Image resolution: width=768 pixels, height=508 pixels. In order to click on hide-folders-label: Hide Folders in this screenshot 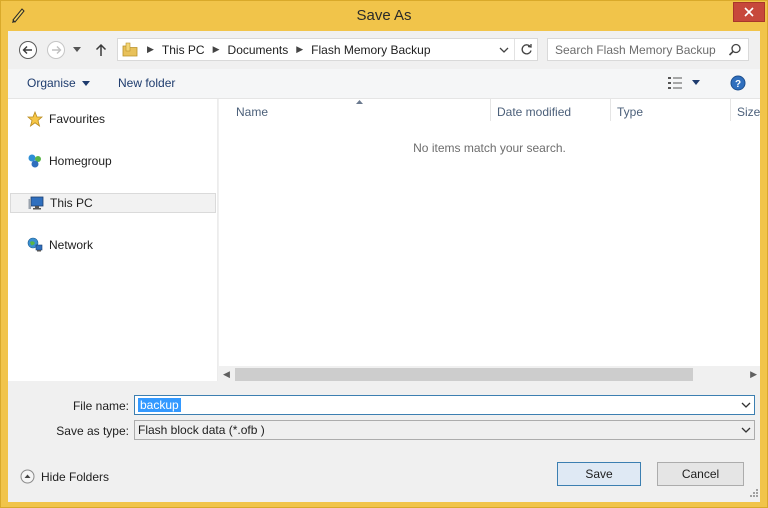, I will do `click(75, 476)`.